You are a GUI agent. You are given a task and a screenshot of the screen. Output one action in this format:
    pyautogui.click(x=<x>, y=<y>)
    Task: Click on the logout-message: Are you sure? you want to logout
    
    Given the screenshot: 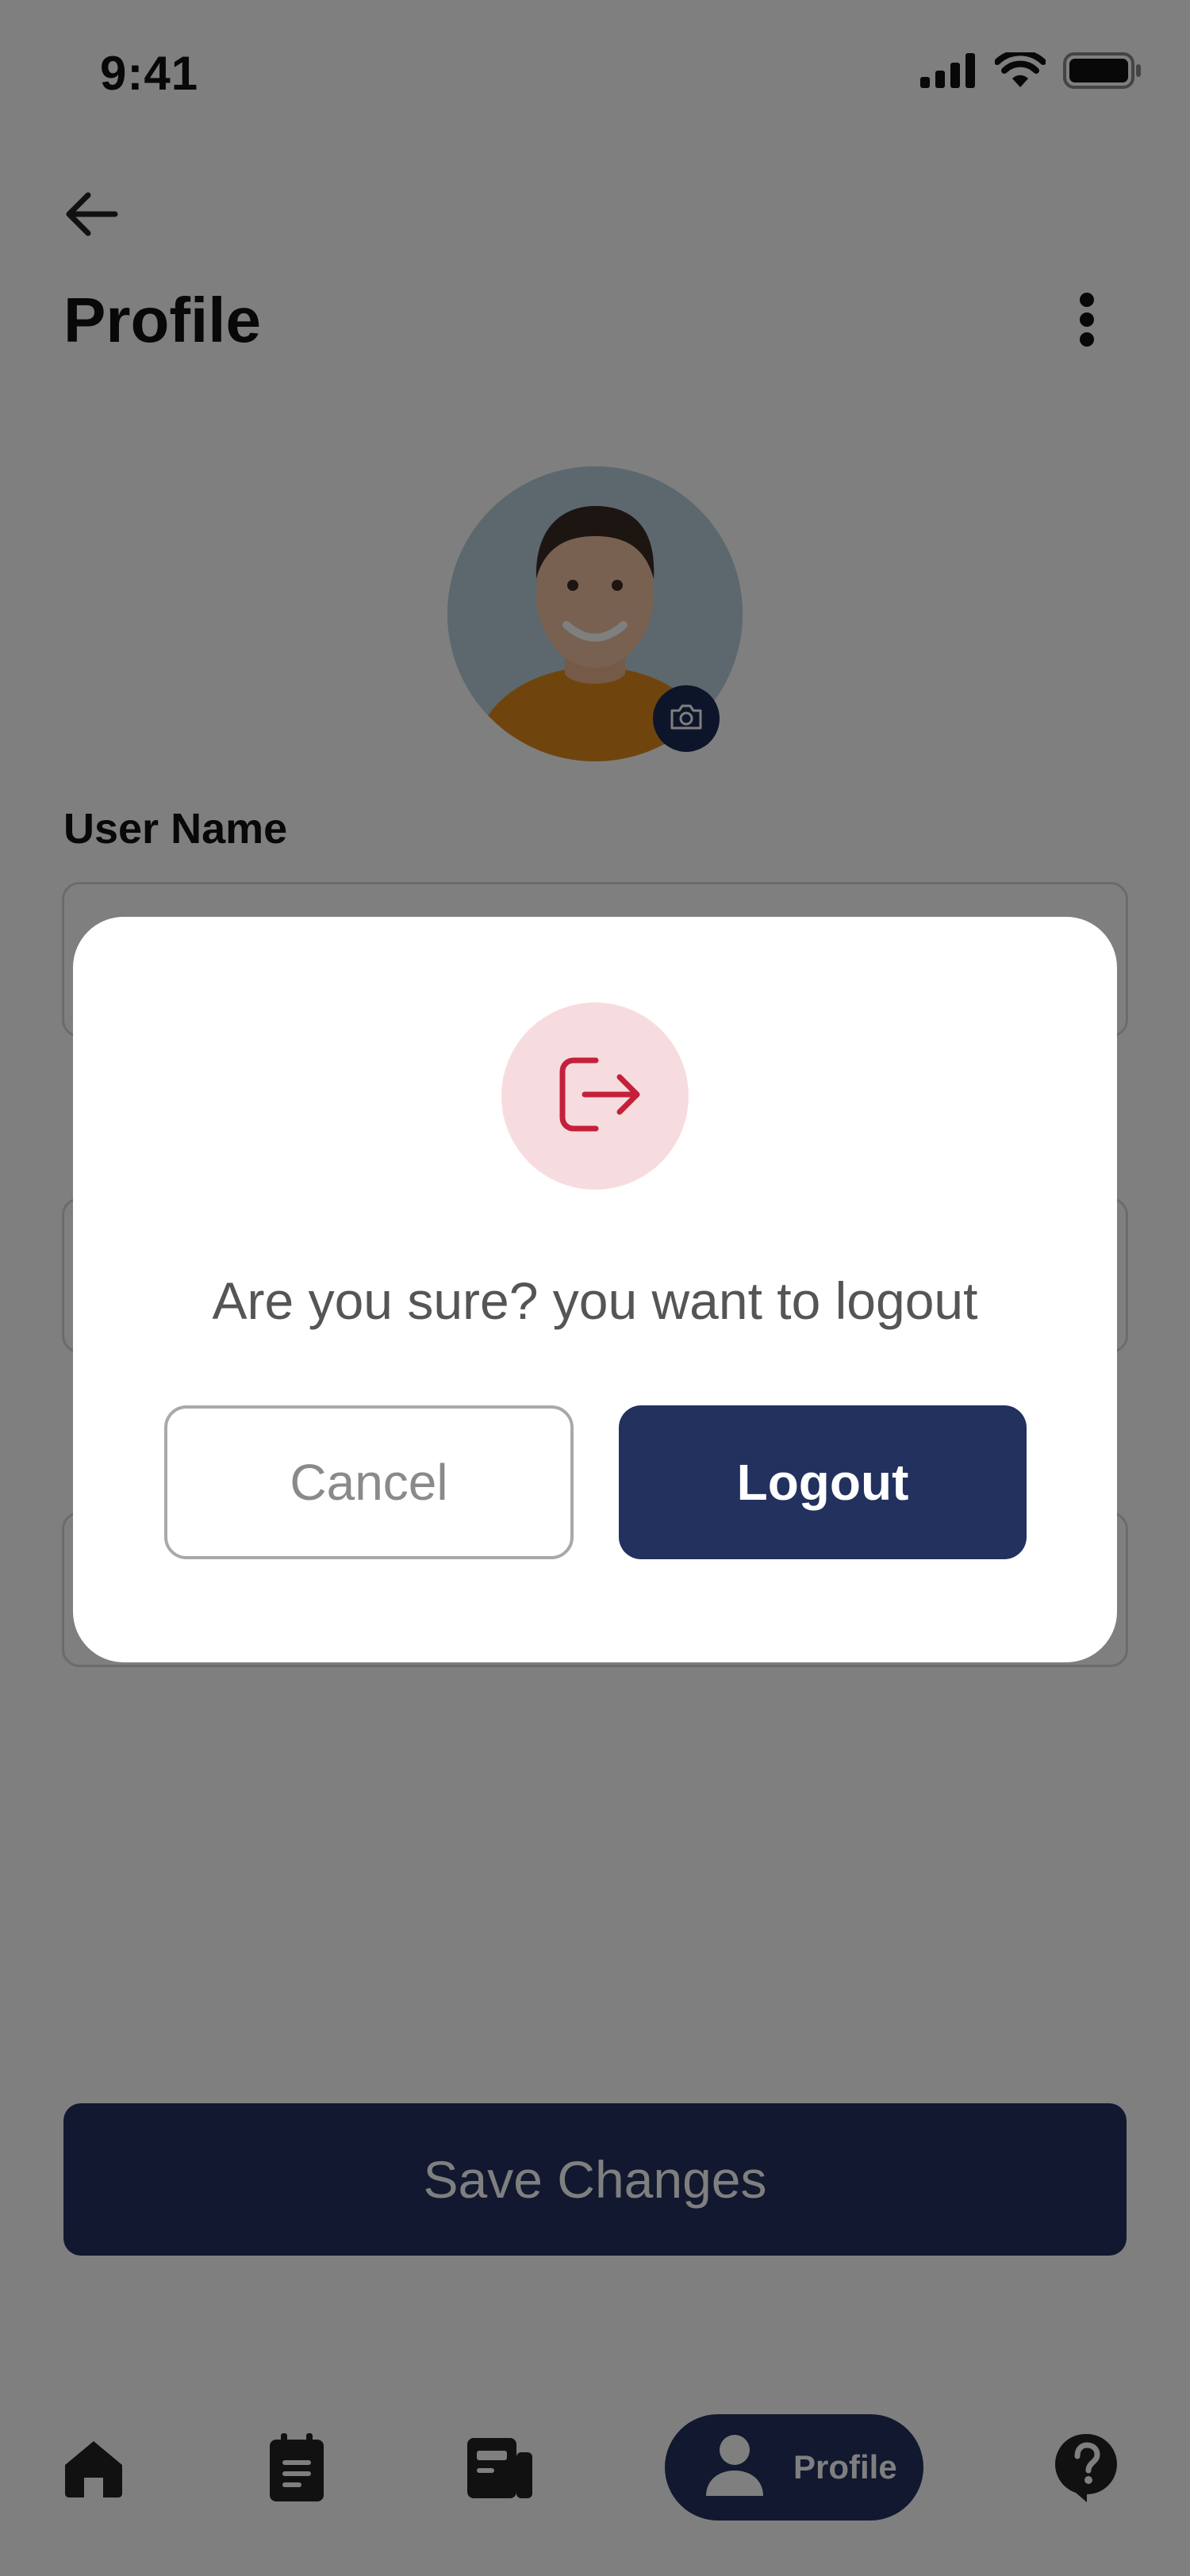 What is the action you would take?
    pyautogui.click(x=595, y=1301)
    